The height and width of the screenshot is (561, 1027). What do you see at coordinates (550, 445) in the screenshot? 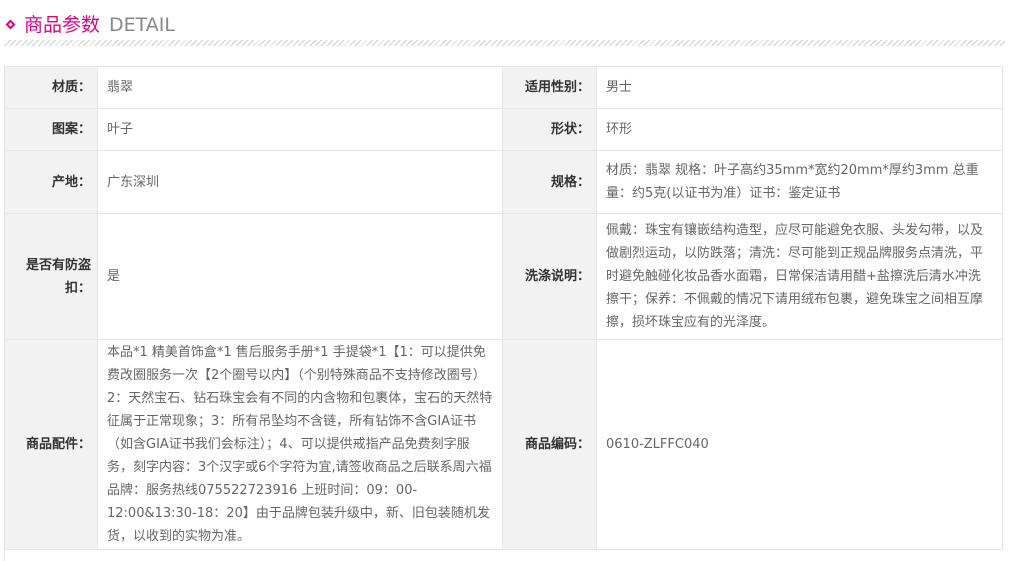
I see `code-label: 商品编码：` at bounding box center [550, 445].